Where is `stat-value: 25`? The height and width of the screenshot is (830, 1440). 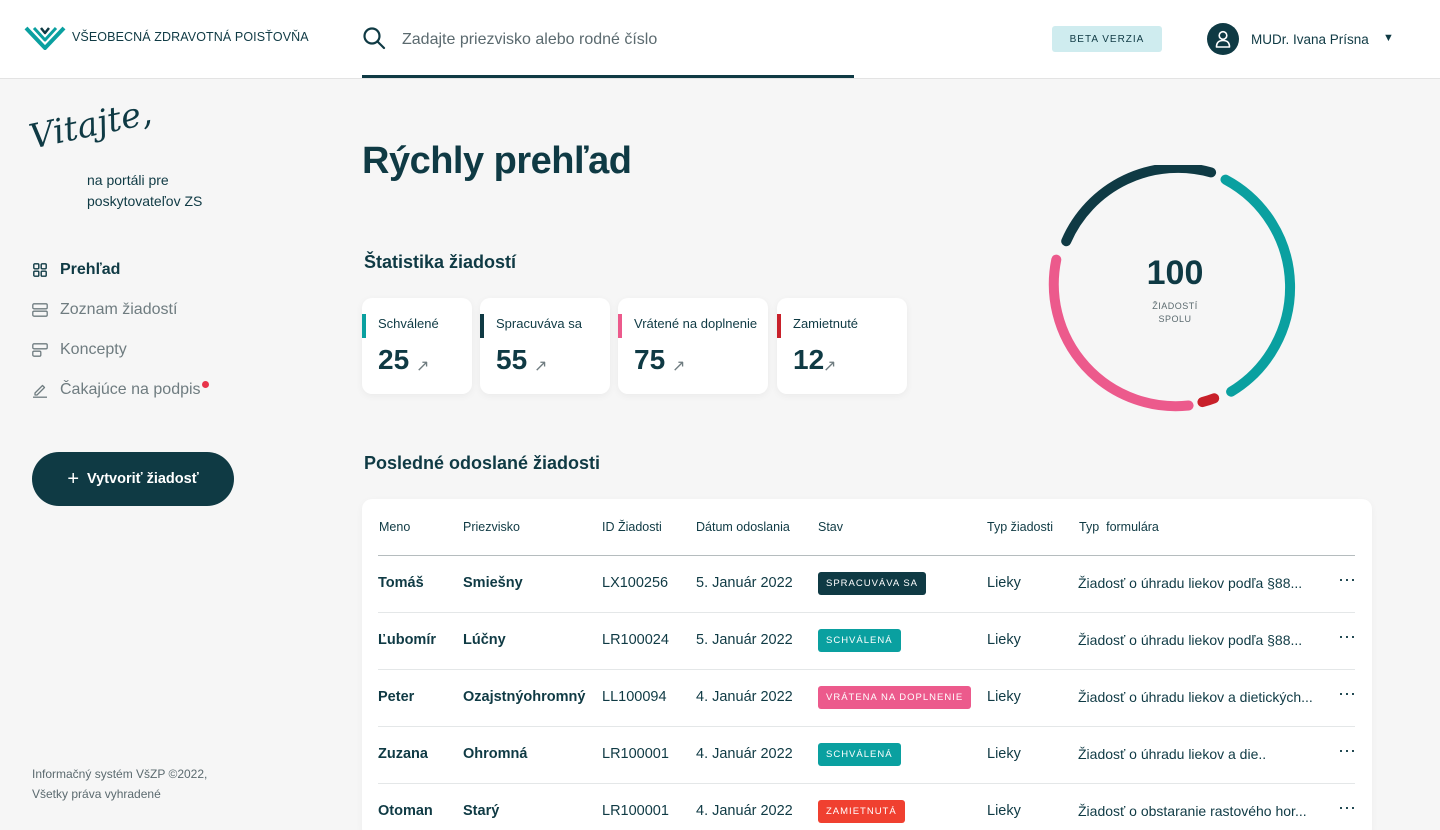
stat-value: 25 is located at coordinates (394, 359).